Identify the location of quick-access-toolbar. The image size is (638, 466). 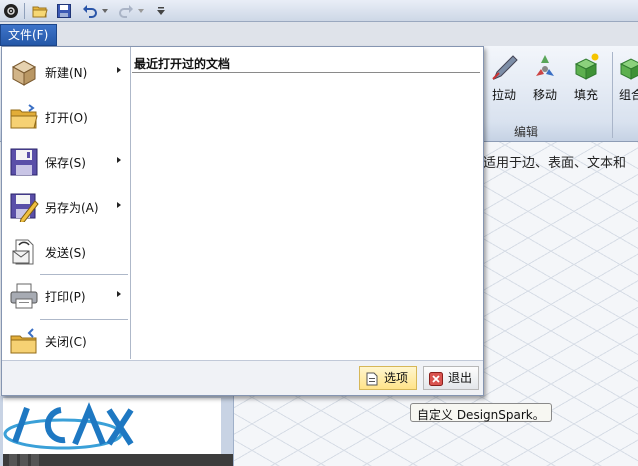
(319, 11).